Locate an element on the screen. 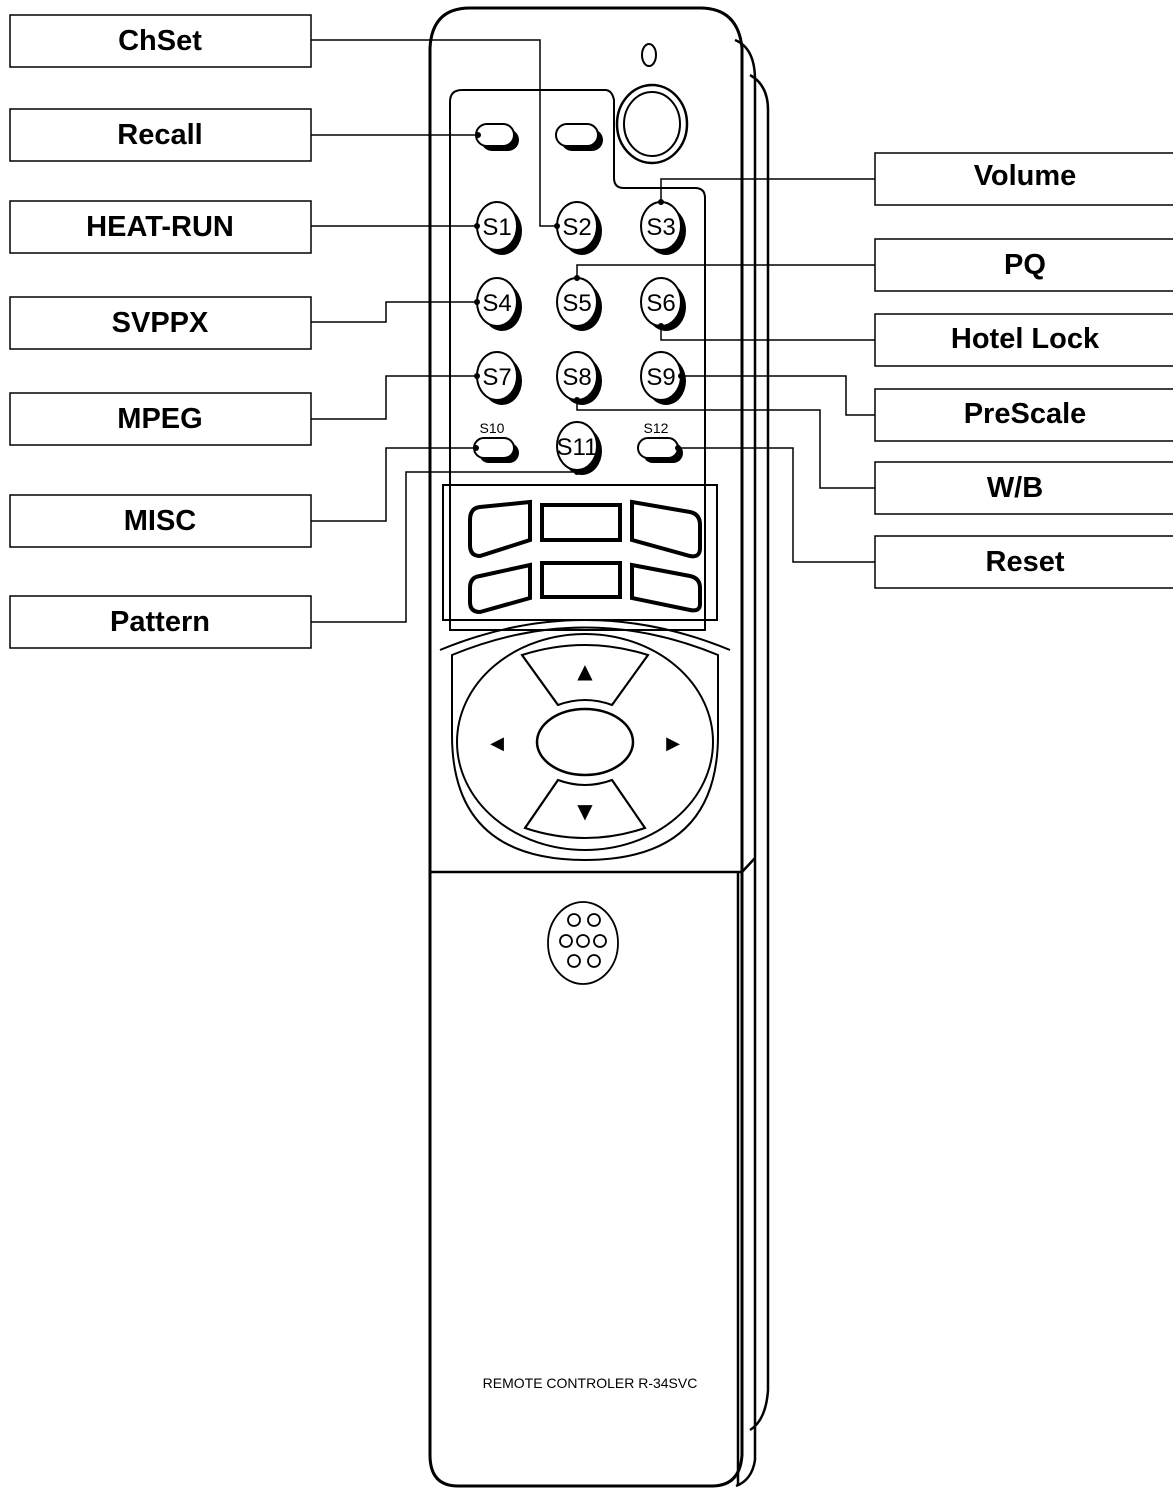  label-pq: PQ is located at coordinates (1023, 265).